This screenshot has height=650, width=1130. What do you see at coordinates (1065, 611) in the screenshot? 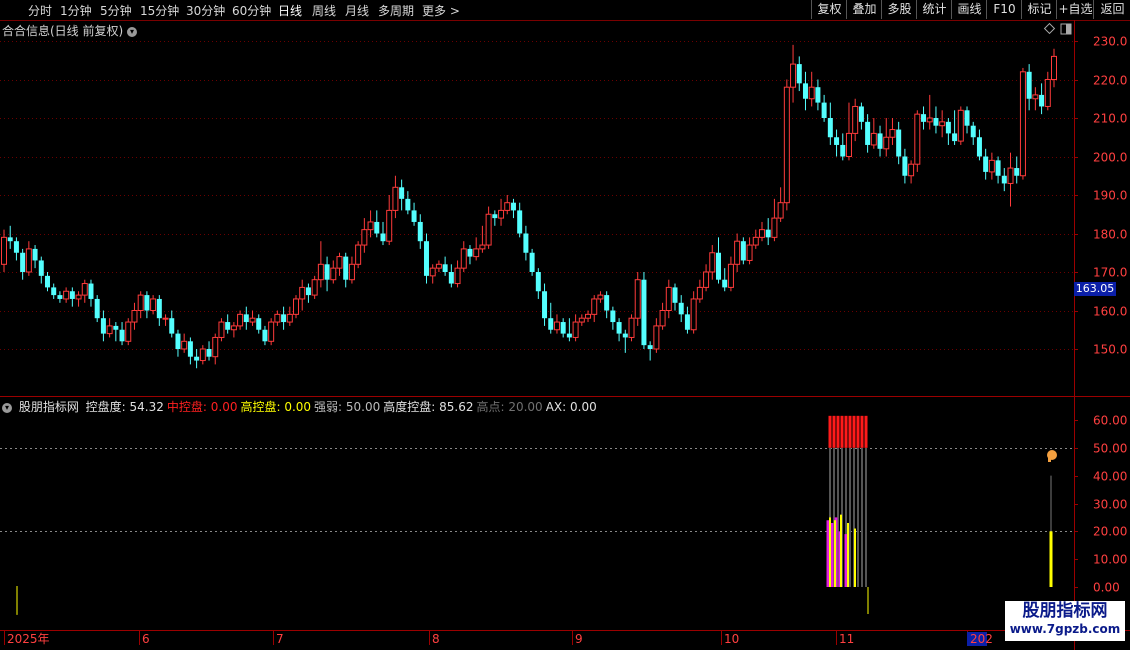
I see `watermark-title: 股朋指标网` at bounding box center [1065, 611].